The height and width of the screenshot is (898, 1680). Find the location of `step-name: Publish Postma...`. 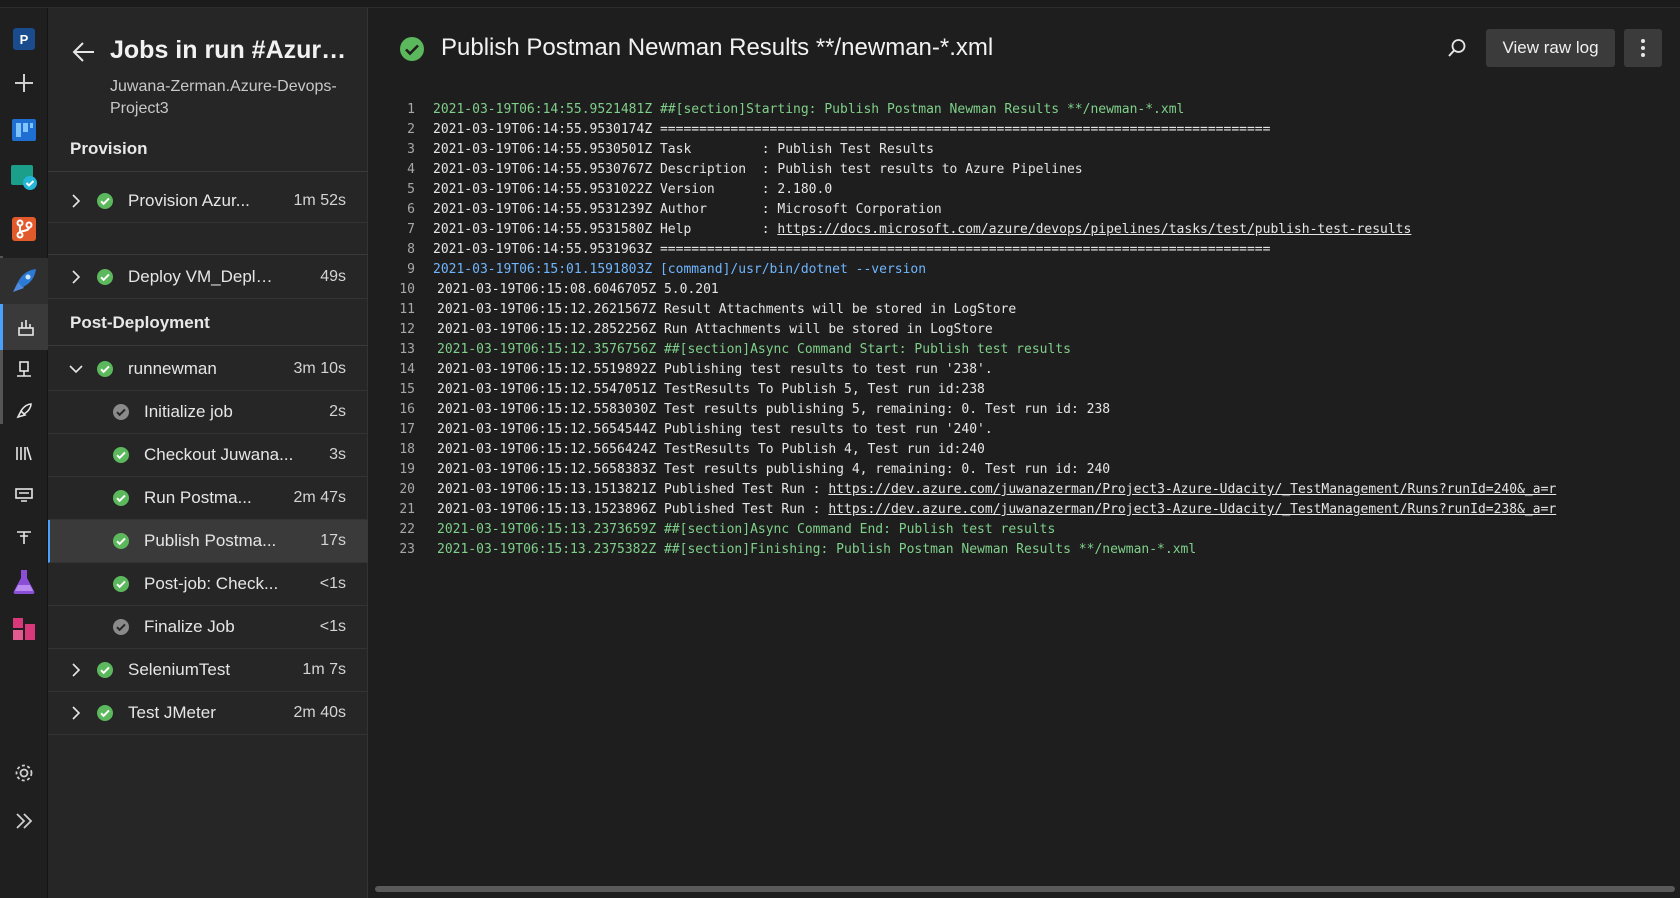

step-name: Publish Postma... is located at coordinates (210, 540).